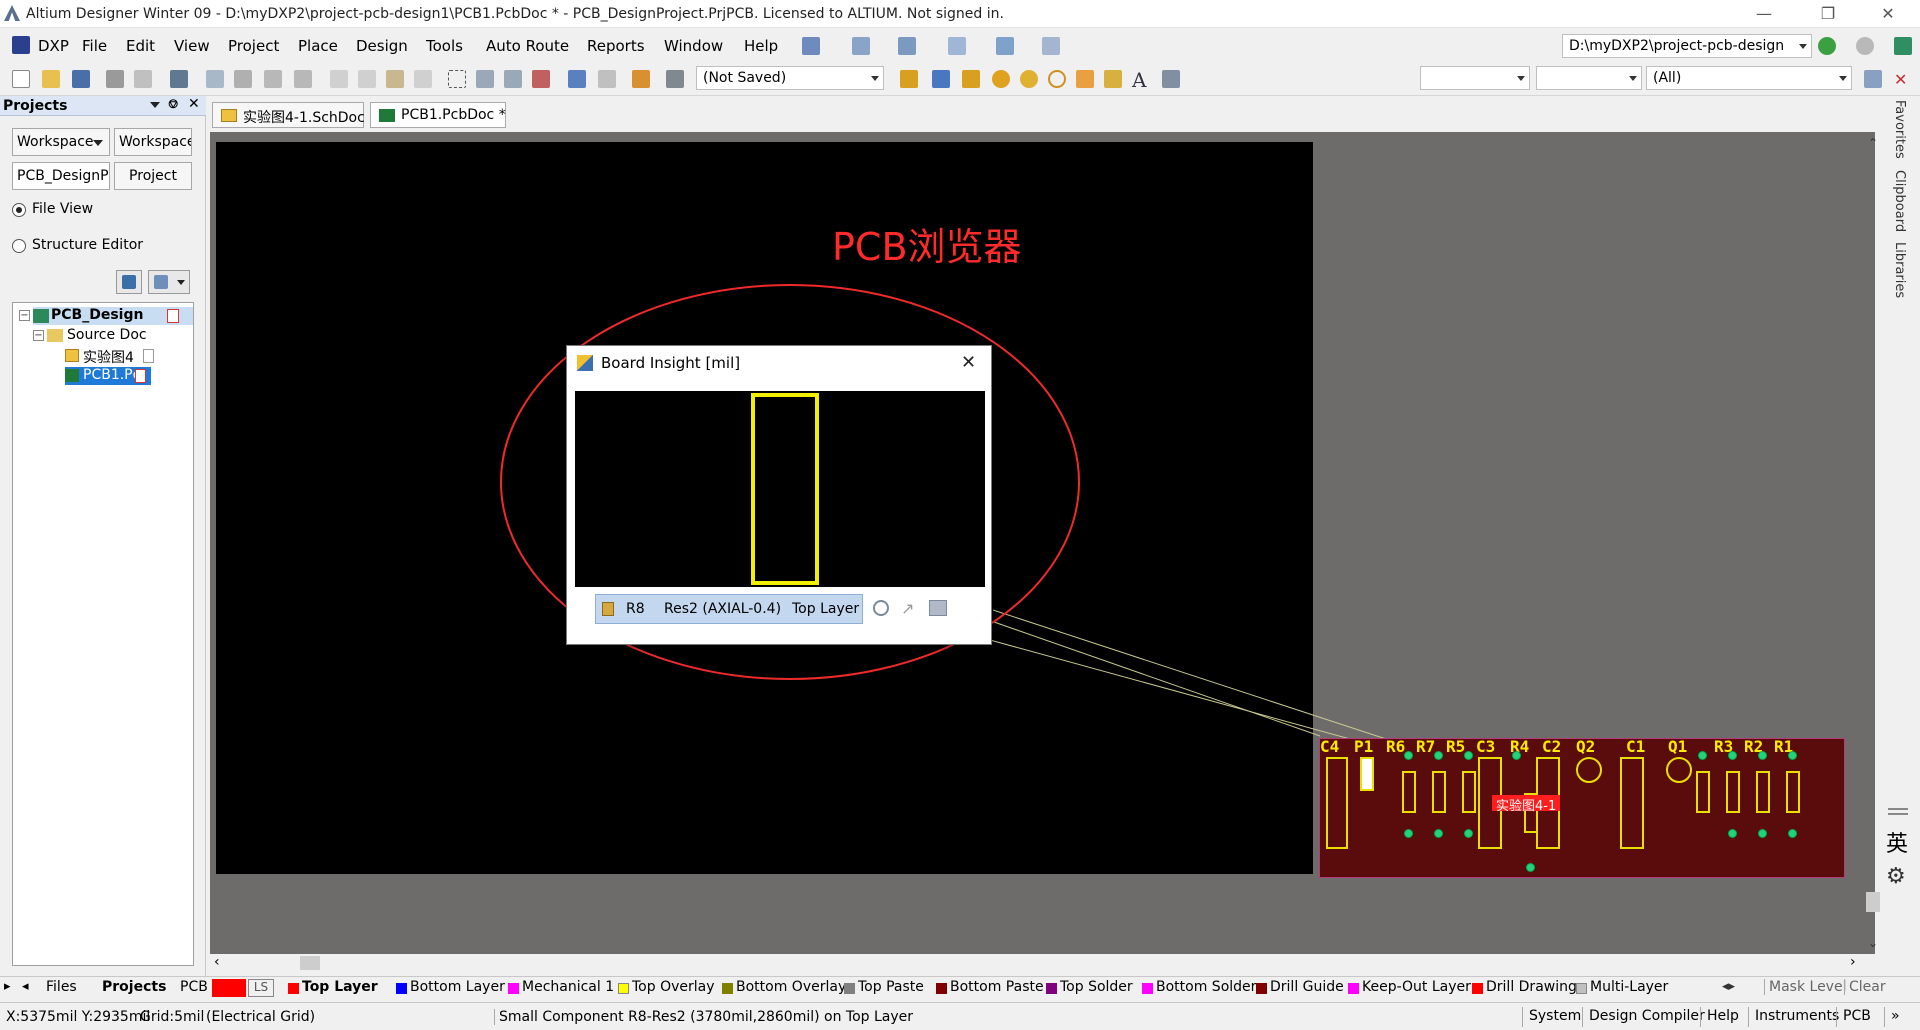 This screenshot has height=1030, width=1920. I want to click on menu-tools: Tools, so click(444, 46).